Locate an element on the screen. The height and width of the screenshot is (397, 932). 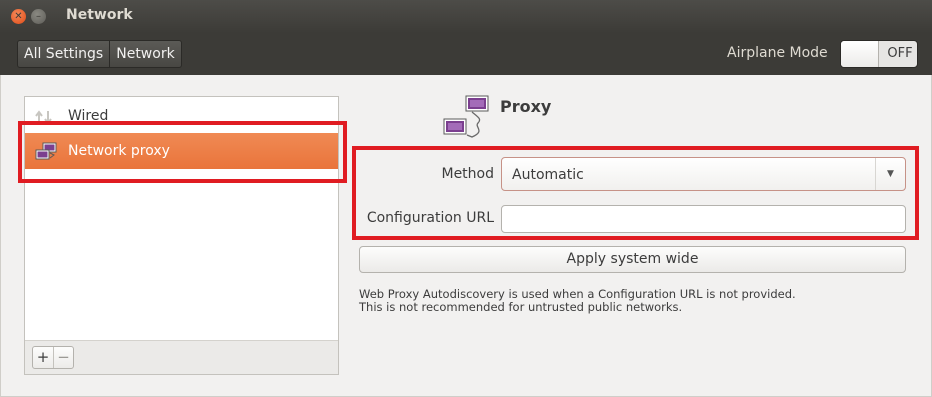
method-label: Method is located at coordinates (467, 174).